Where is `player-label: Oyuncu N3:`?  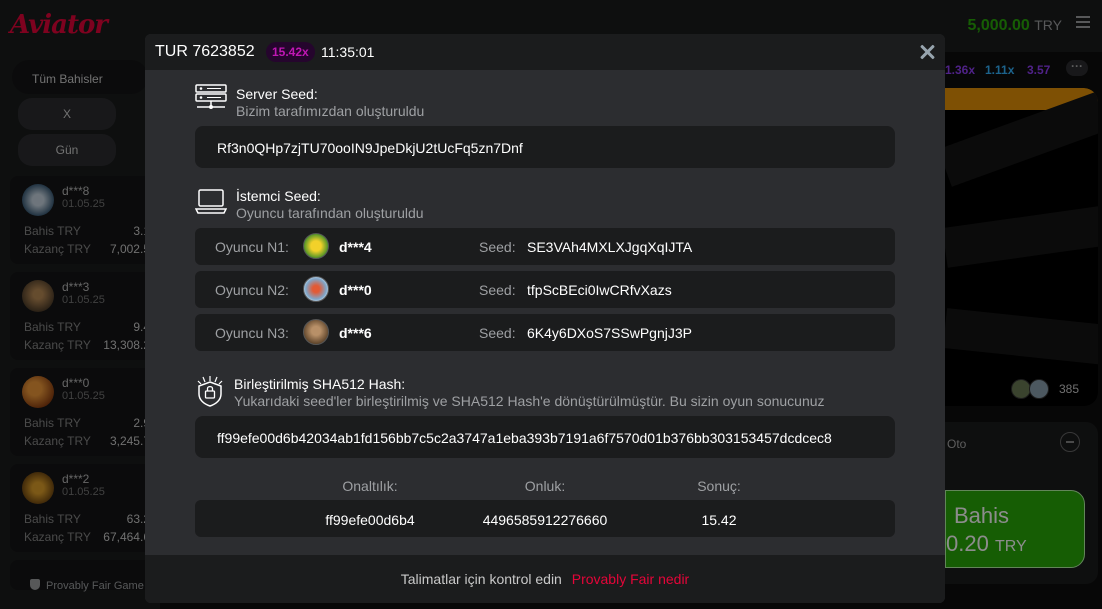 player-label: Oyuncu N3: is located at coordinates (252, 333).